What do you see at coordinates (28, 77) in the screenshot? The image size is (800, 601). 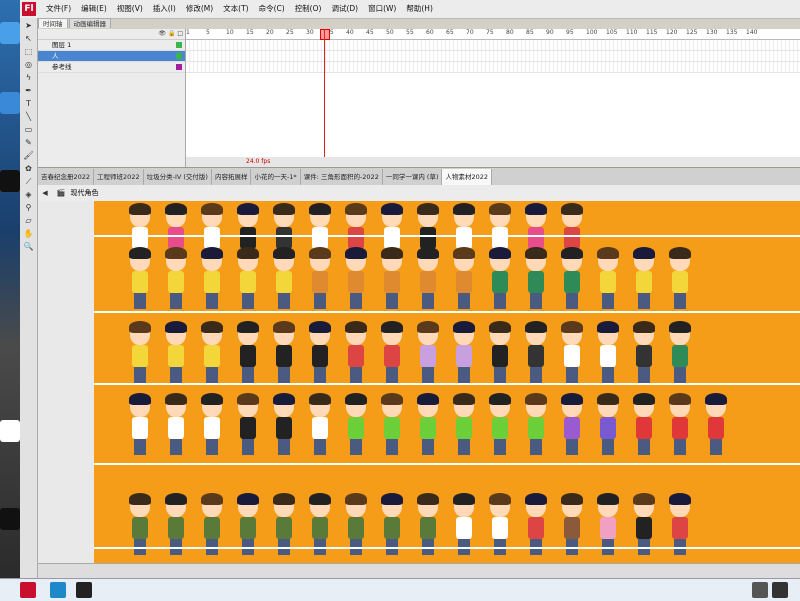 I see `lasso-tool-icon: ϟ` at bounding box center [28, 77].